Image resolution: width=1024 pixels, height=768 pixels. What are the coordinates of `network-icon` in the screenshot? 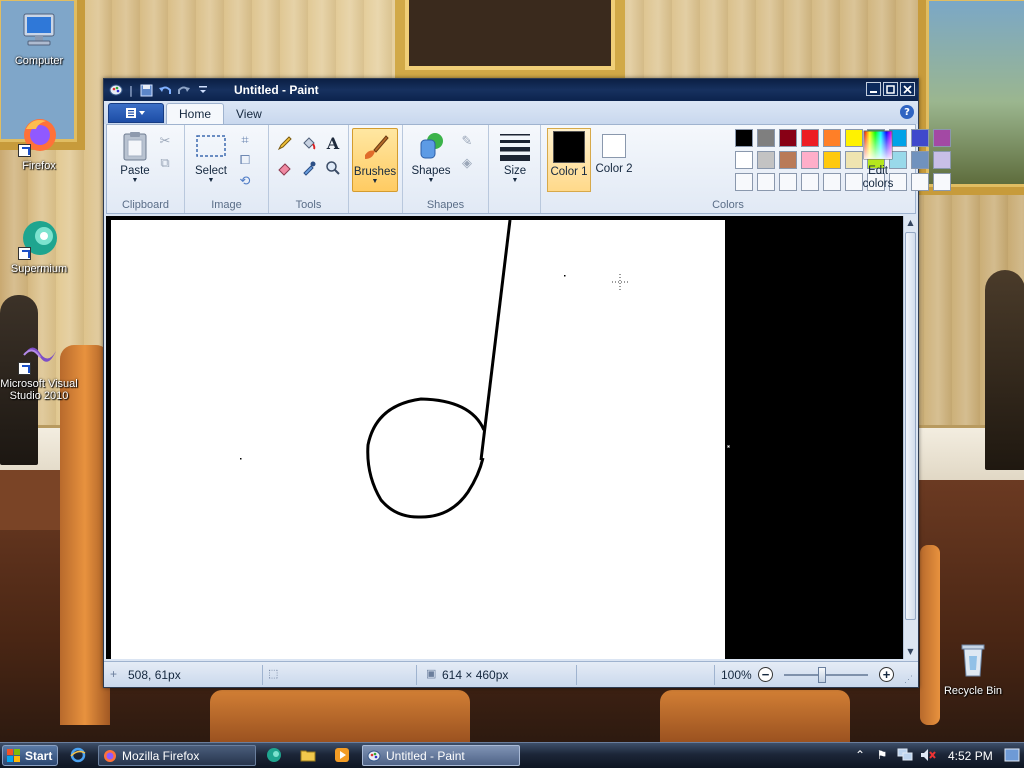 It's located at (905, 755).